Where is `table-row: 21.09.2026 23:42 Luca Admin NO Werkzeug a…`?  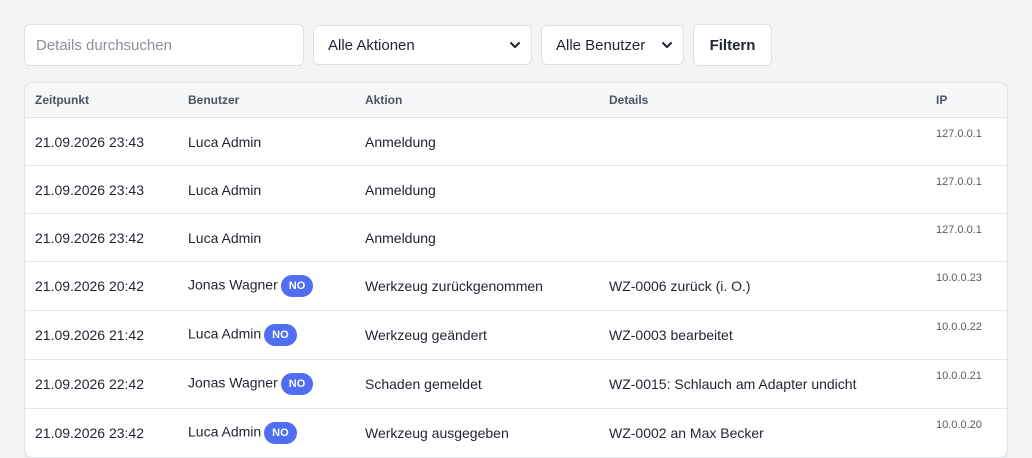
table-row: 21.09.2026 23:42 Luca Admin NO Werkzeug a… is located at coordinates (516, 433).